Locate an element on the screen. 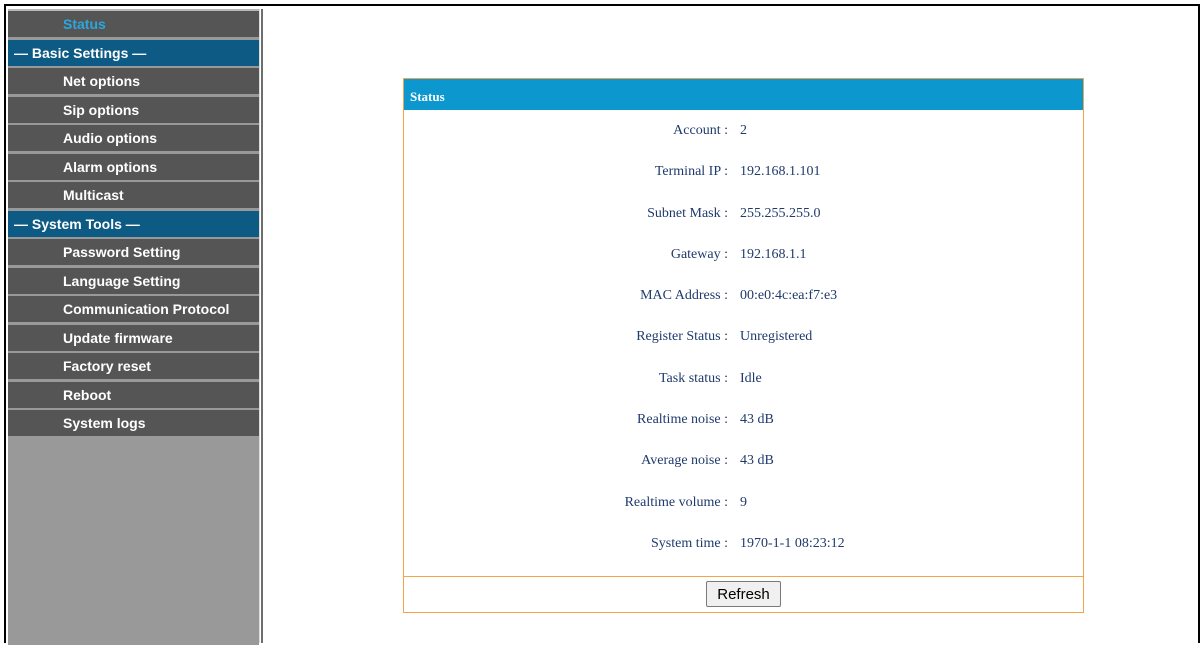  status-value: 255.255.255.0 is located at coordinates (780, 213).